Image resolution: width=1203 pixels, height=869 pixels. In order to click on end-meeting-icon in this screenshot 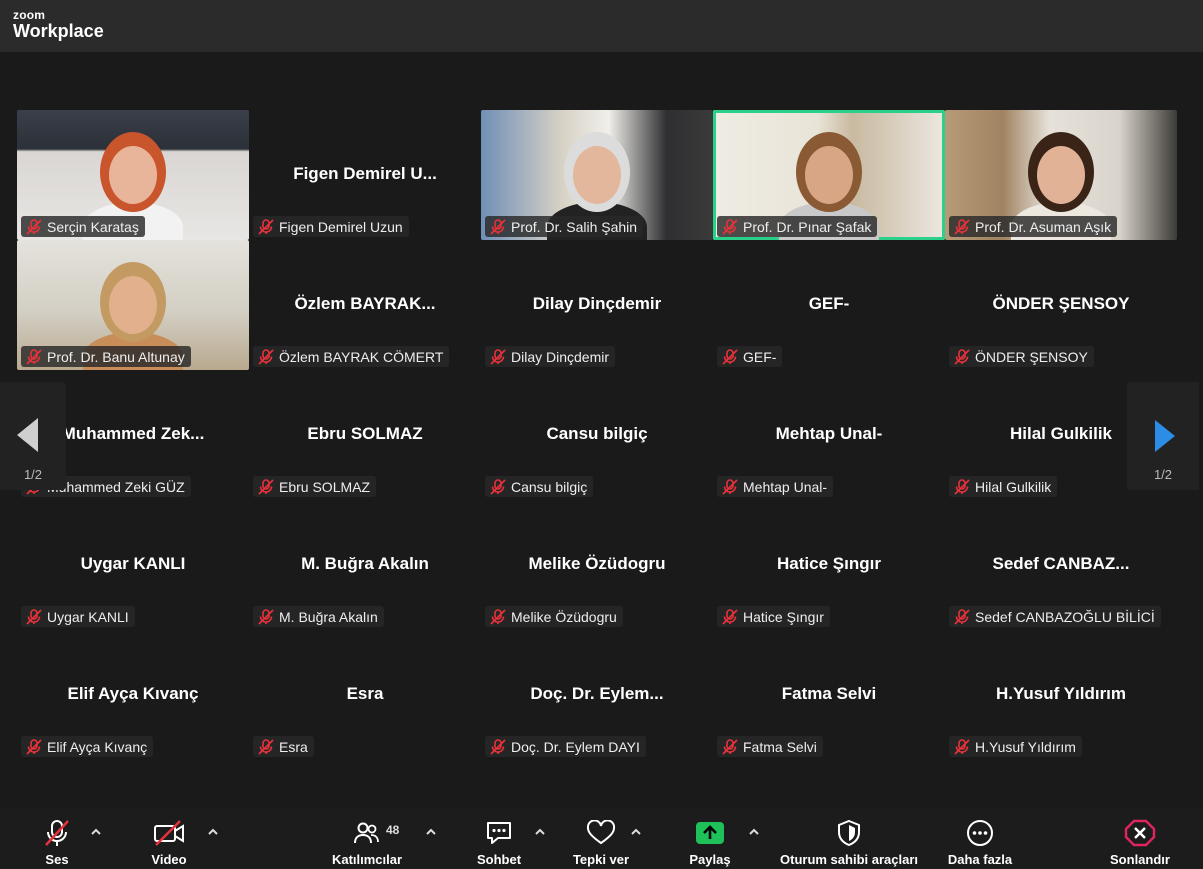, I will do `click(1140, 833)`.